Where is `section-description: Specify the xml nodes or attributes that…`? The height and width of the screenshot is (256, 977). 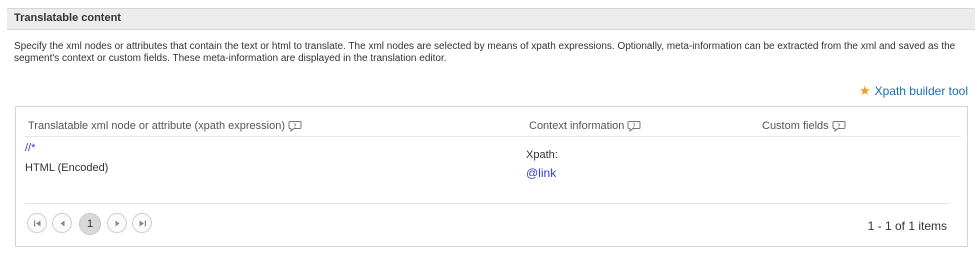 section-description: Specify the xml nodes or attributes that… is located at coordinates (485, 52).